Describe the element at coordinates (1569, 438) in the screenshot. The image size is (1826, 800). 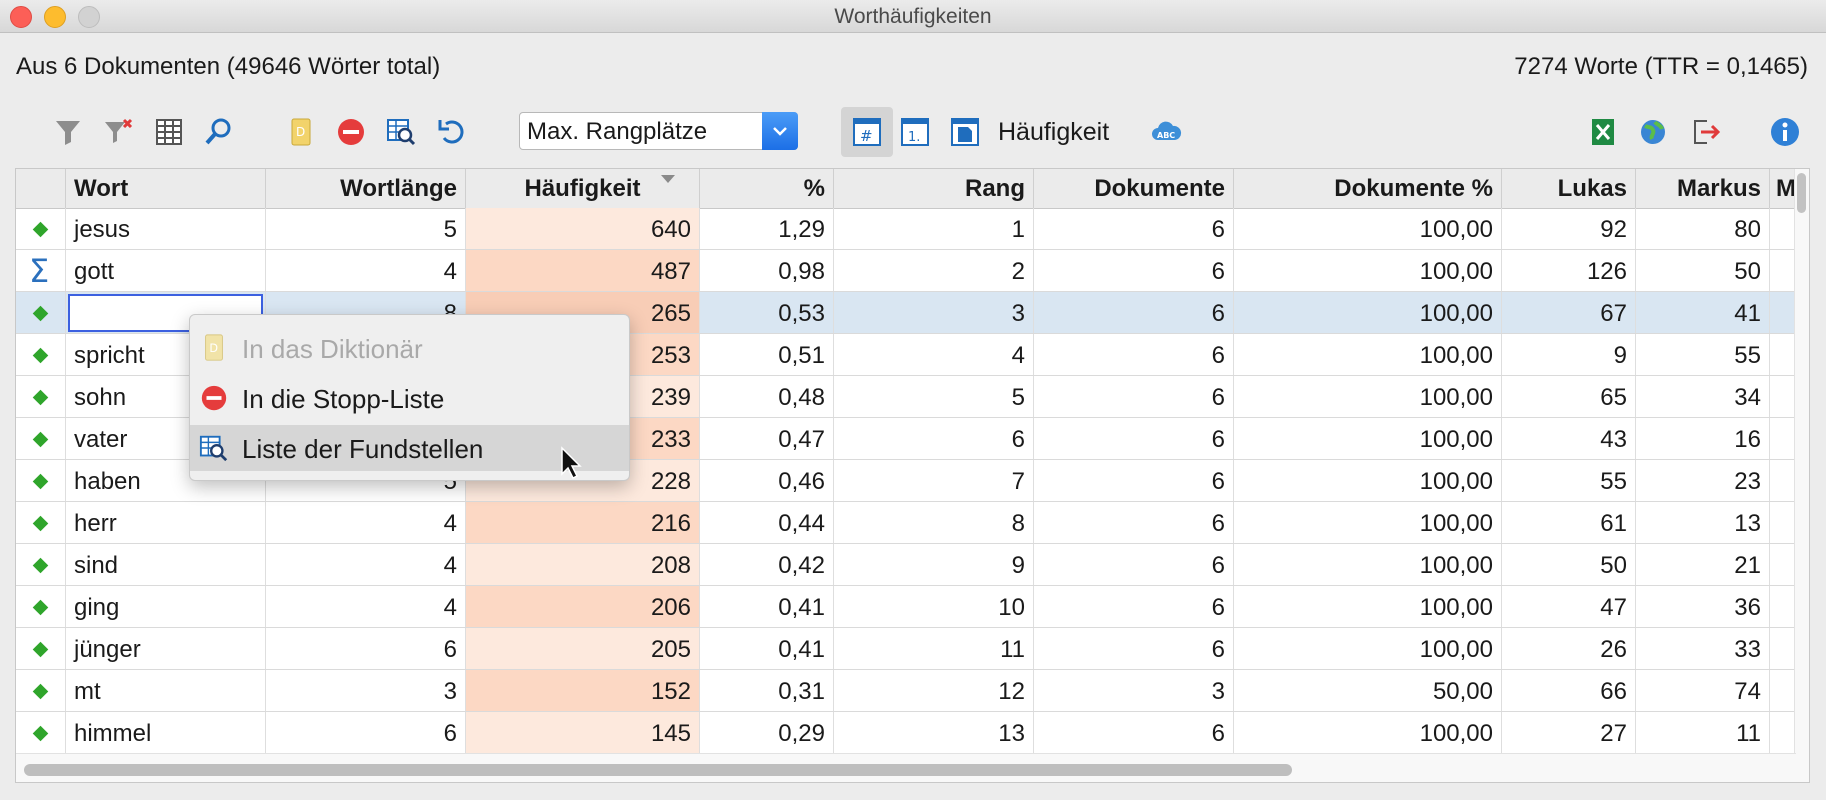
I see `cell-lukas: 43` at that location.